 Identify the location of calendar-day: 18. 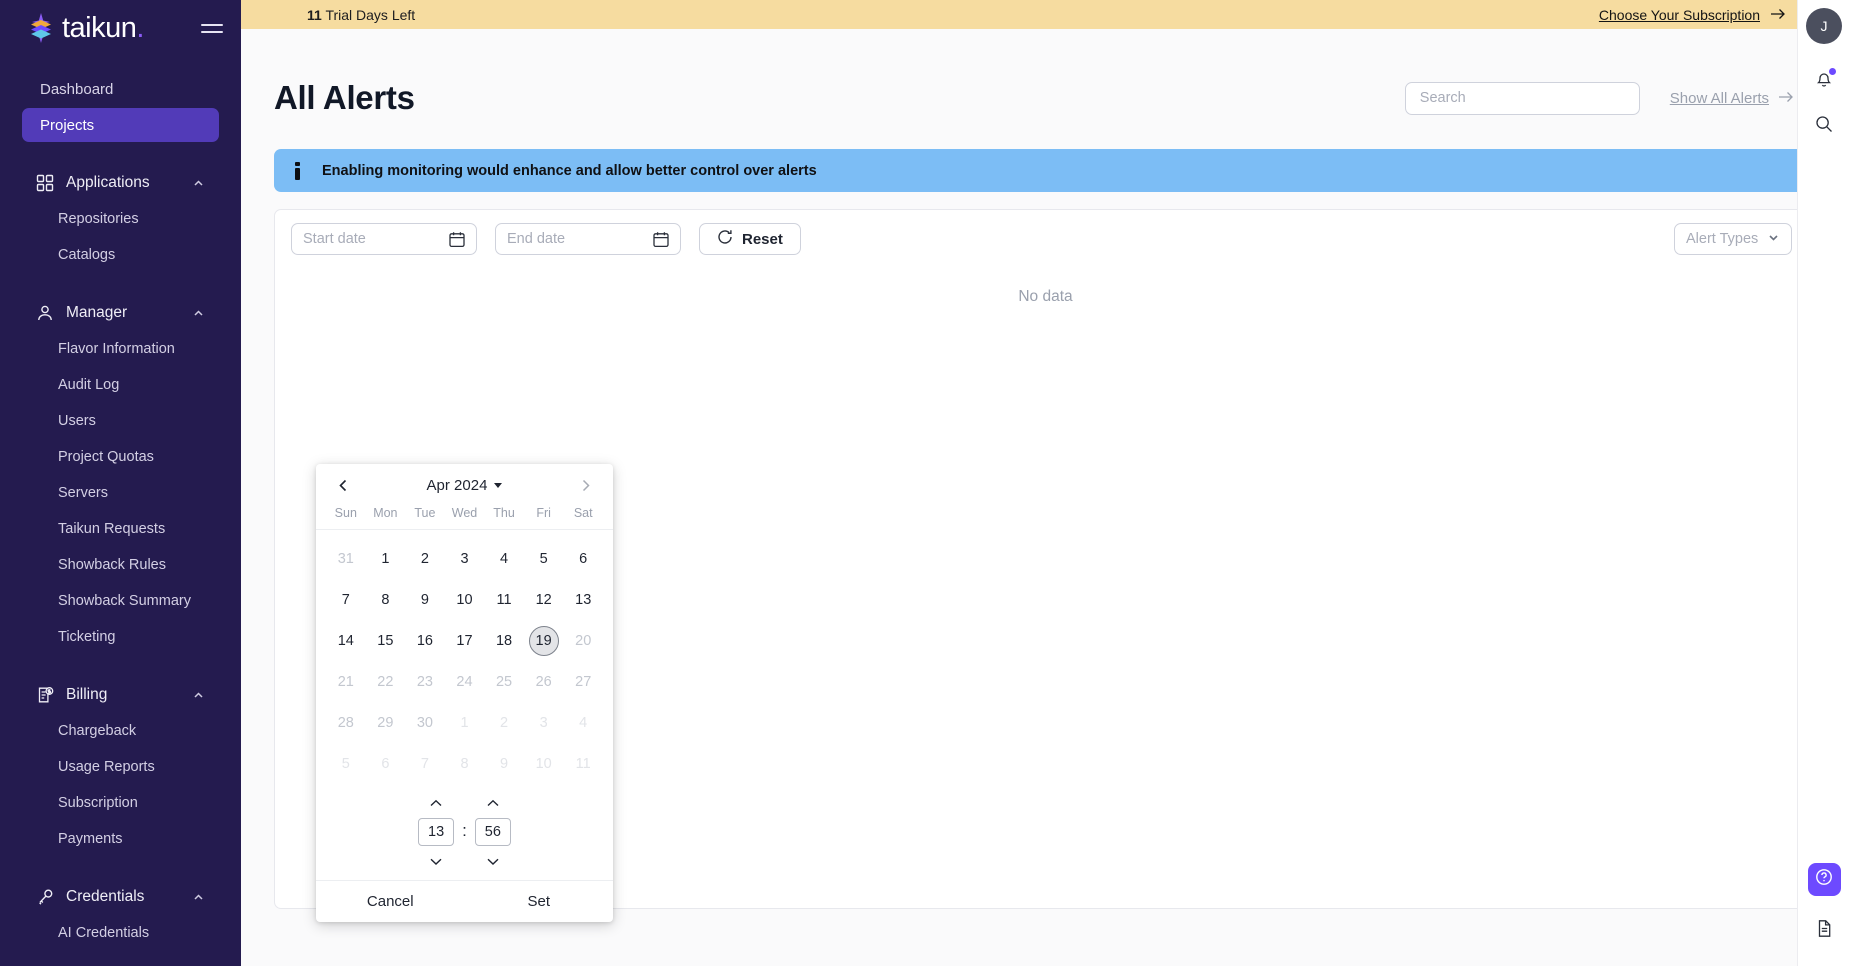
(504, 640).